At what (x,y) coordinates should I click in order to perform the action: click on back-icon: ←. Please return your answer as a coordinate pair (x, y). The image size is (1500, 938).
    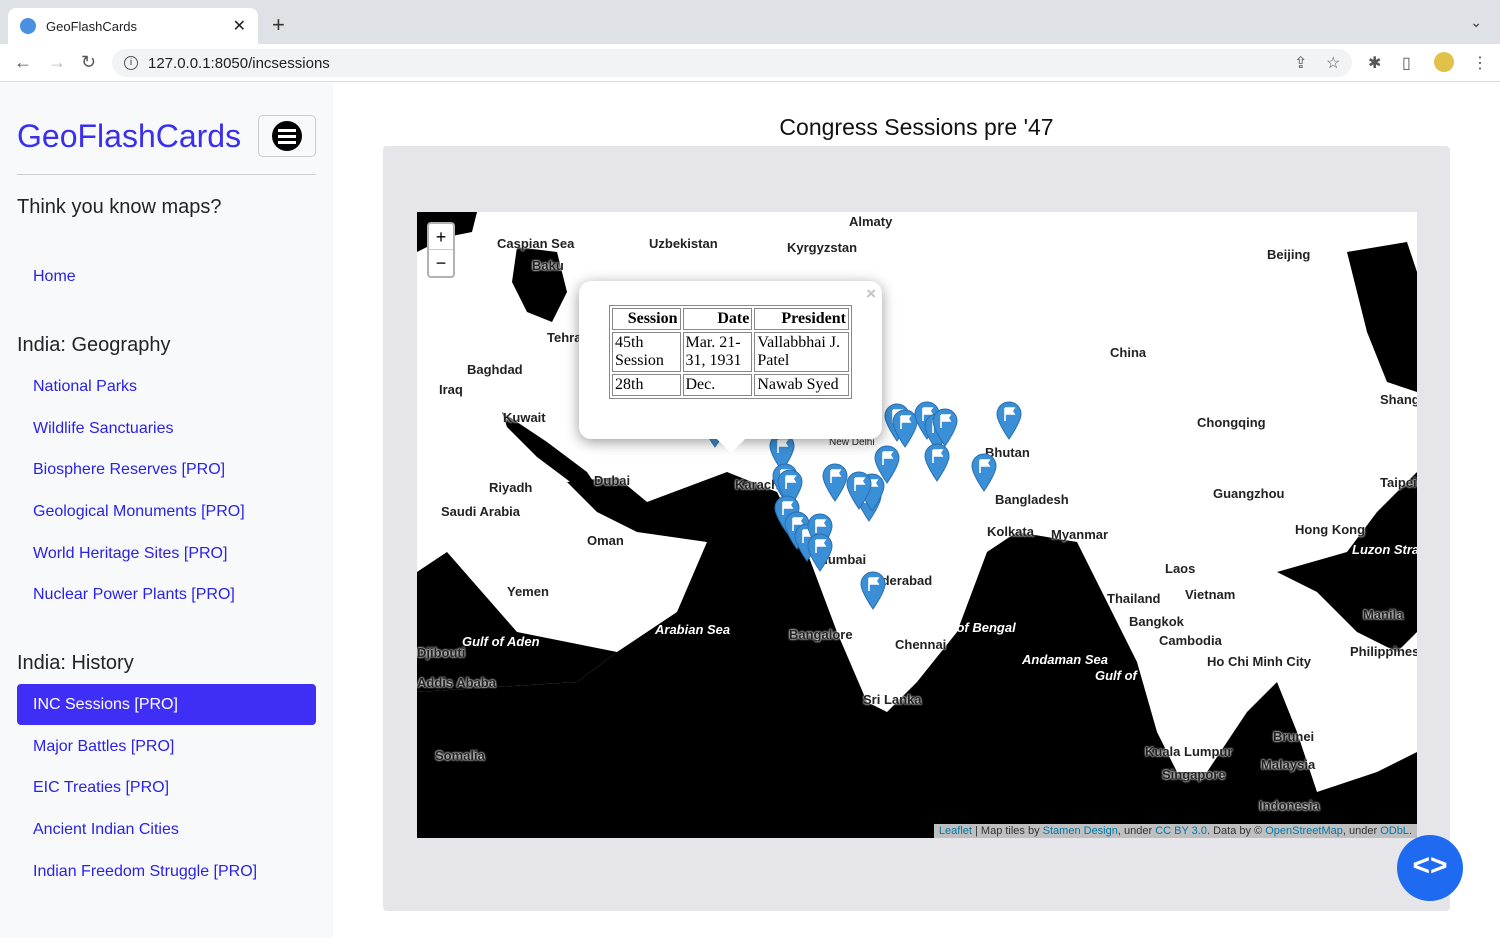
    Looking at the image, I should click on (23, 62).